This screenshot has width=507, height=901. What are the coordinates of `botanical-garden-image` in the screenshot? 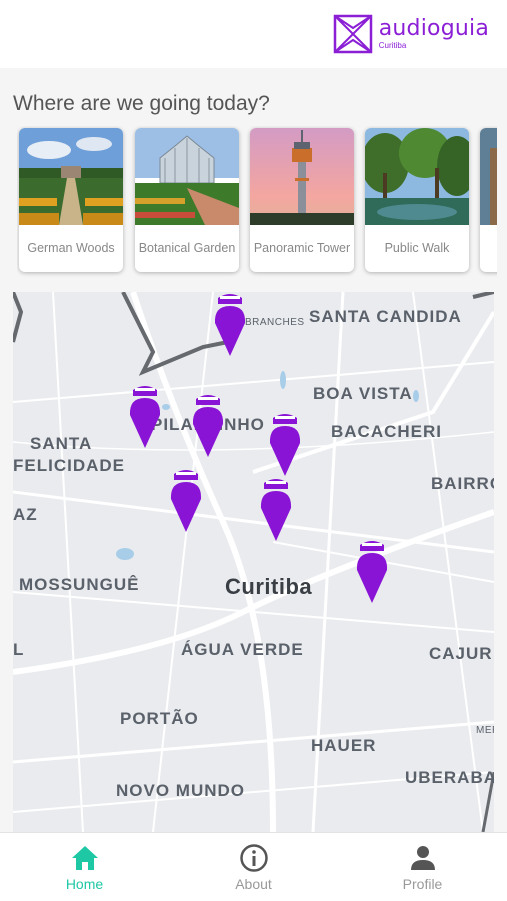 It's located at (187, 176).